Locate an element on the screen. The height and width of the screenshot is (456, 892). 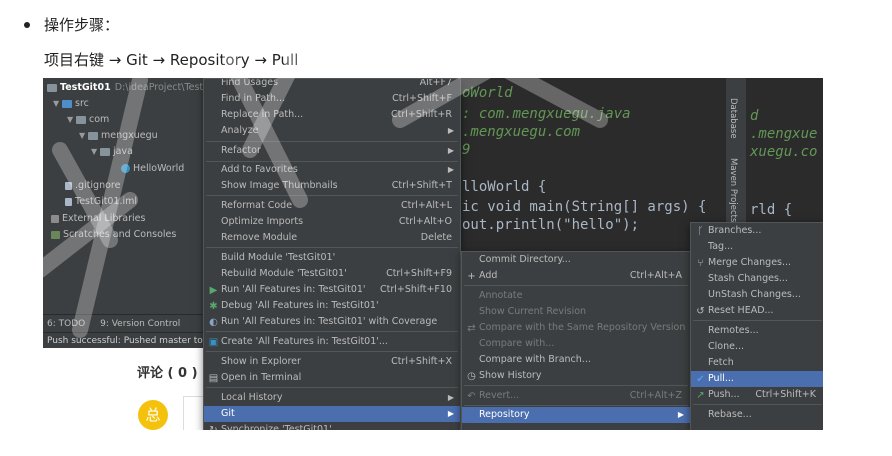
project-root: TestGit01 D:\ideaProject\Test is located at coordinates (125, 88).